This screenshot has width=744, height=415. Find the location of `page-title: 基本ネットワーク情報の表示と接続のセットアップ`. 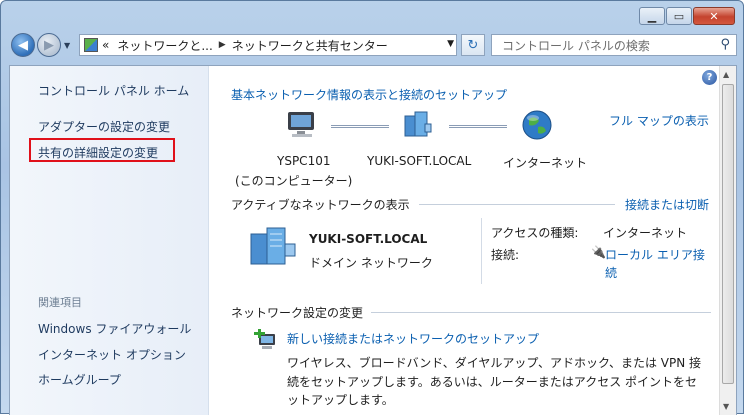

page-title: 基本ネットワーク情報の表示と接続のセットアップ is located at coordinates (369, 95).